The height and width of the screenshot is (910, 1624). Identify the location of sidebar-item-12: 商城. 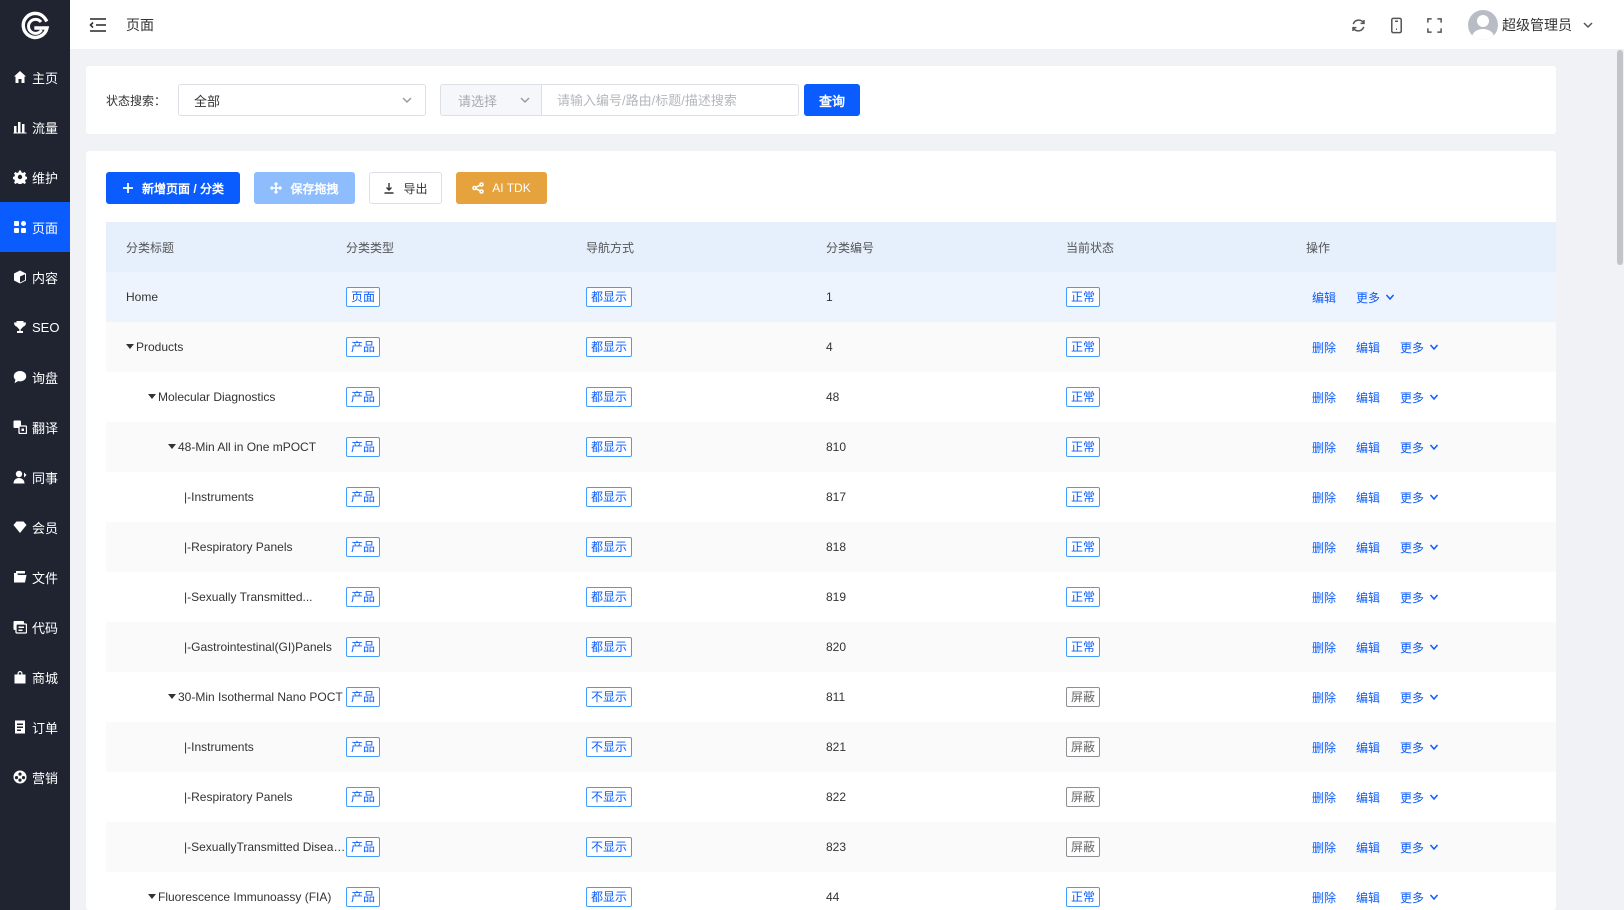
(35, 677).